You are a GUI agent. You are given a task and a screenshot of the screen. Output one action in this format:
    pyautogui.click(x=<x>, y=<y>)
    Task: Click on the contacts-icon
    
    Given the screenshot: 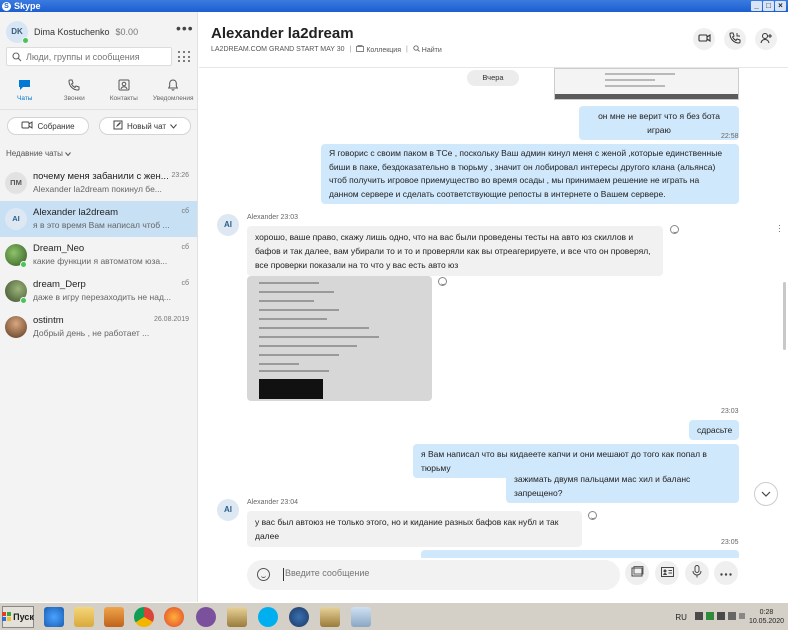 What is the action you would take?
    pyautogui.click(x=124, y=85)
    